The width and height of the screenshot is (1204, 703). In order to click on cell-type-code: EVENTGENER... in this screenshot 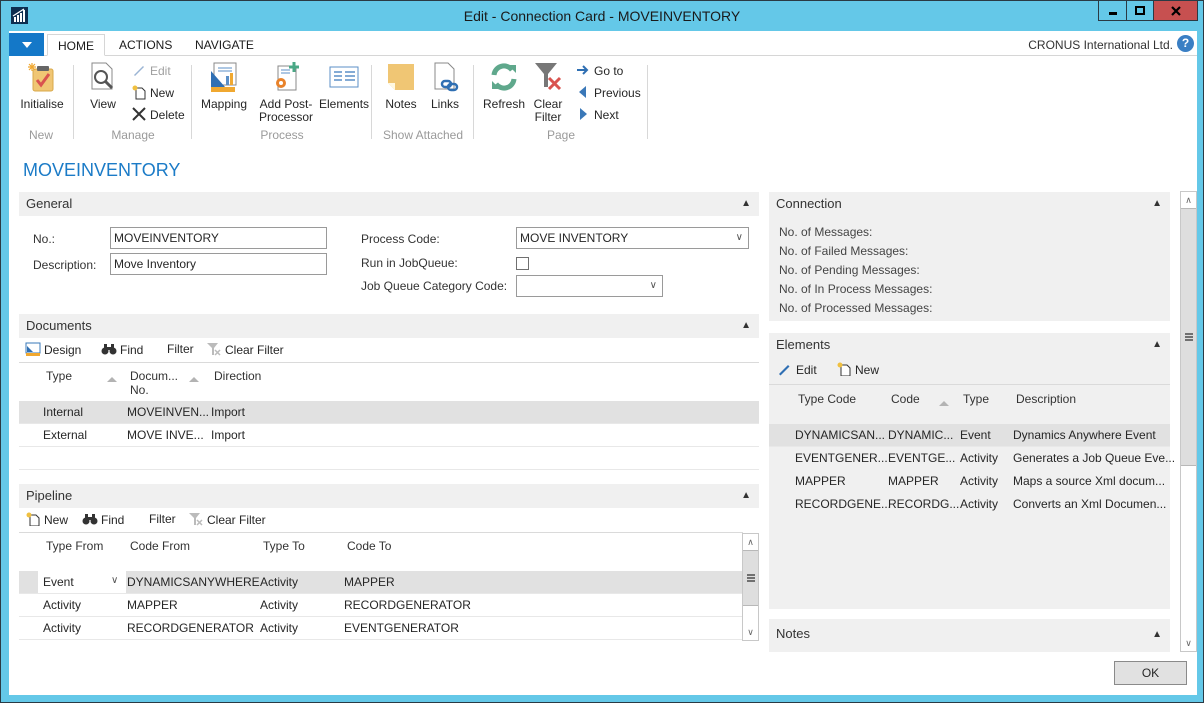, I will do `click(841, 458)`.